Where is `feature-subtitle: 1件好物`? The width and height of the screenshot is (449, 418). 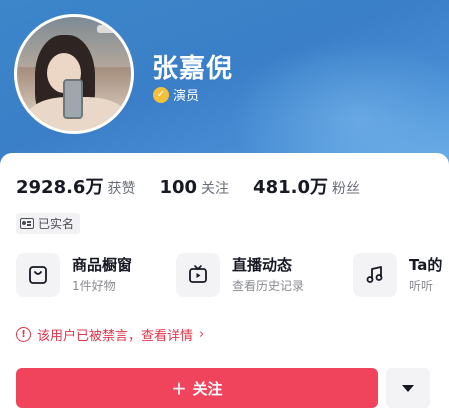
feature-subtitle: 1件好物 is located at coordinates (94, 286).